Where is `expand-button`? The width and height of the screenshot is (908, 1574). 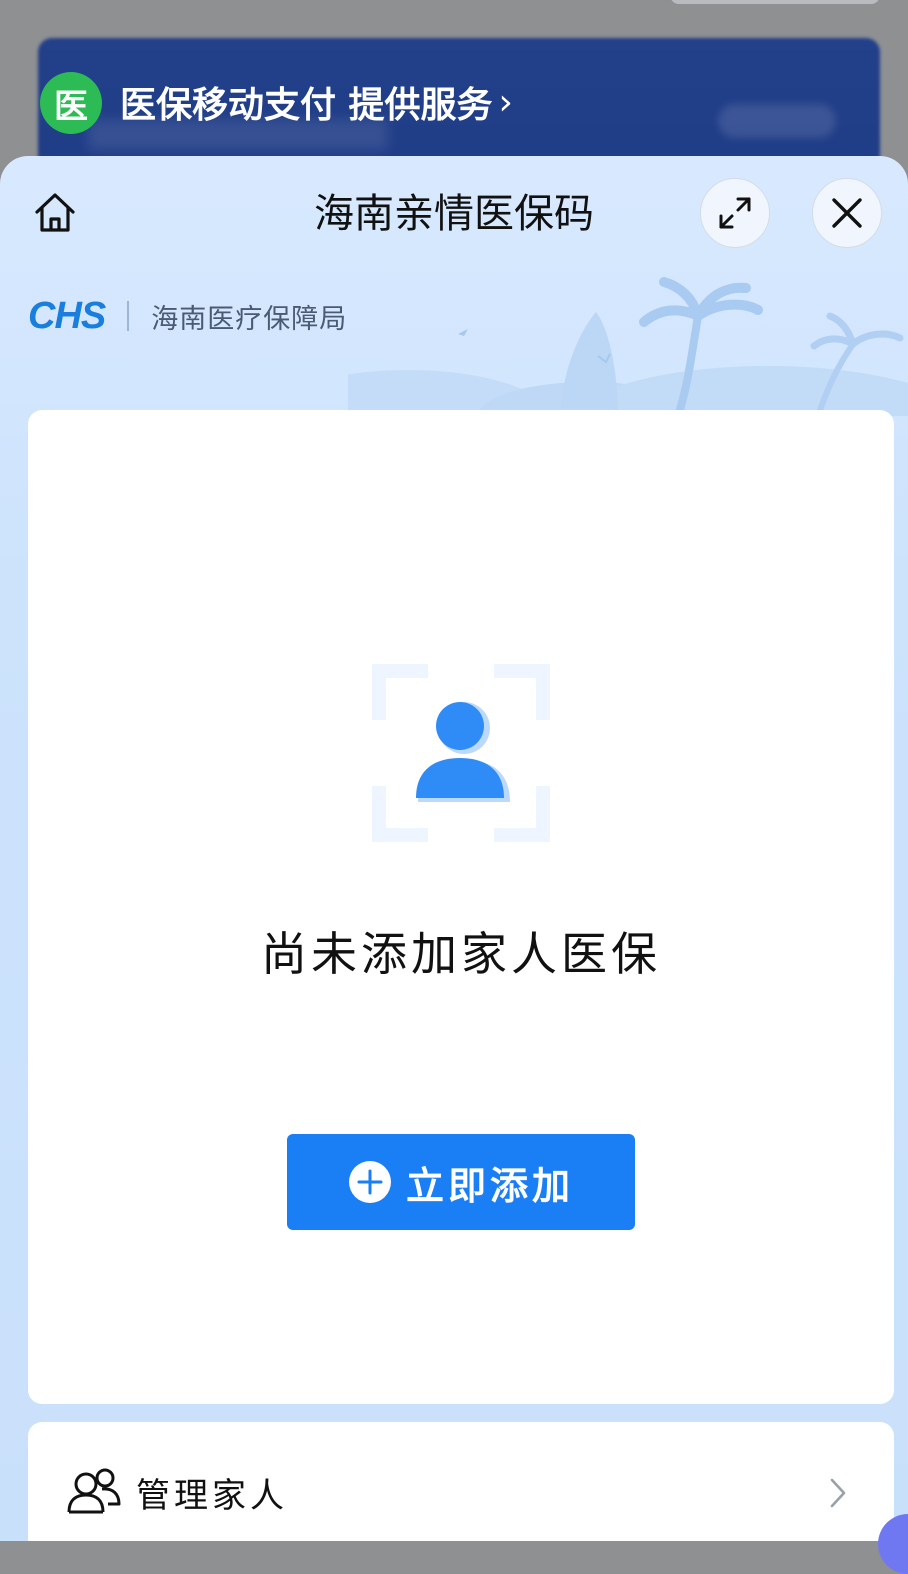 expand-button is located at coordinates (735, 213).